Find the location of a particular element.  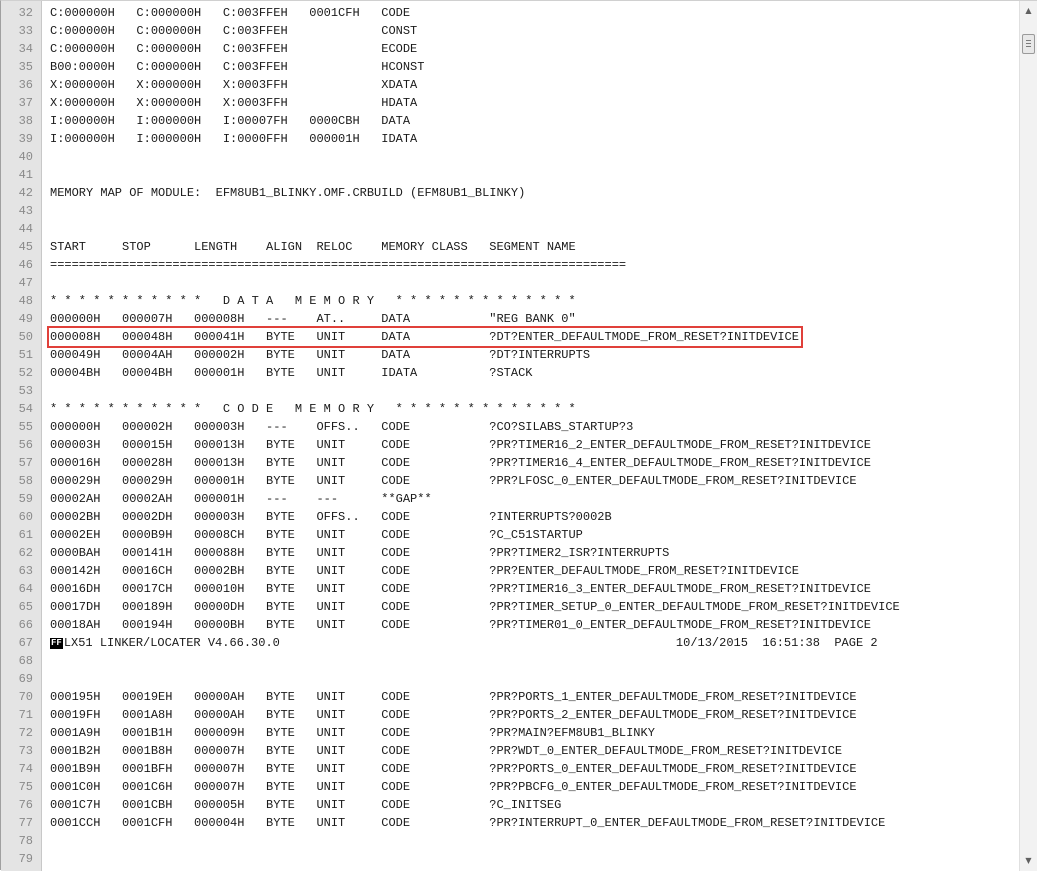

editor-line: 37 X:000000H X:000000H X:0003FFH HDATA is located at coordinates (510, 103).